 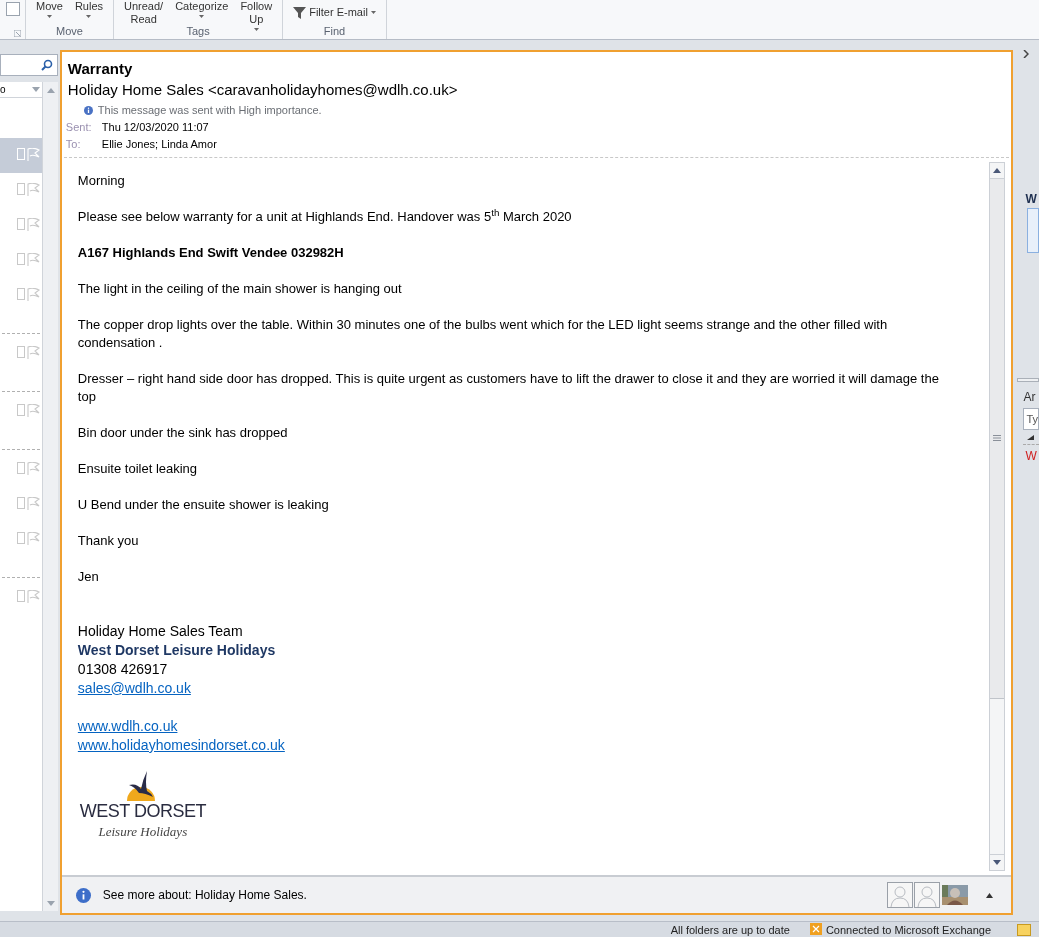 I want to click on pane-title: W, so click(x=1031, y=199).